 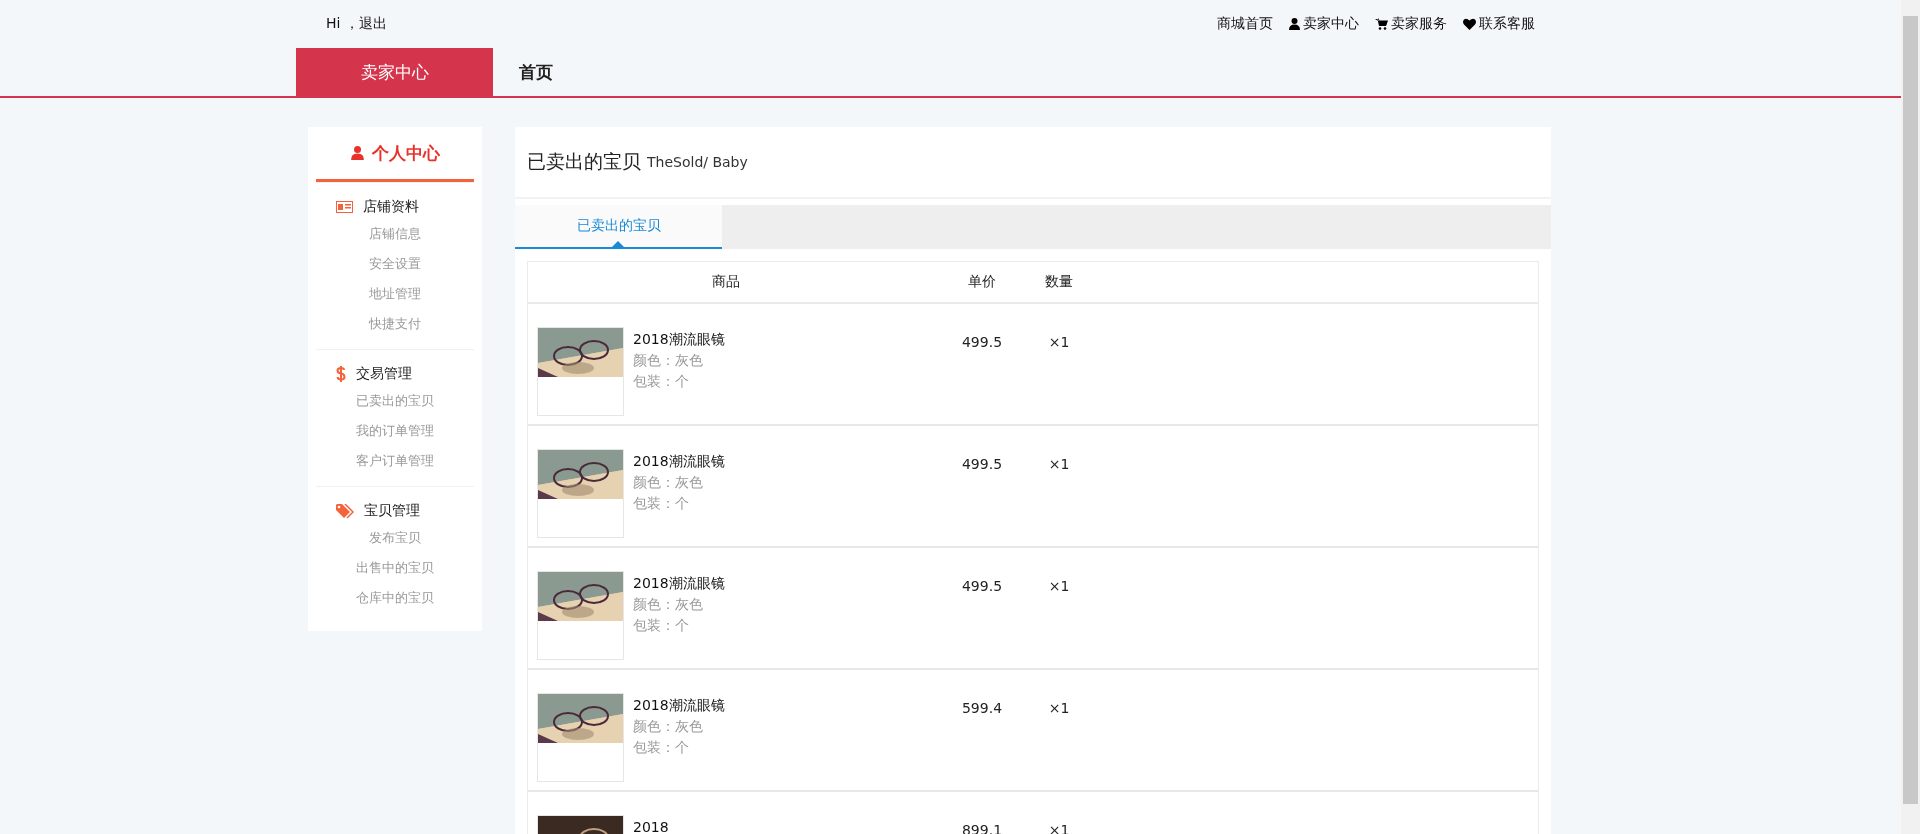 I want to click on top-link: 卖家中心, so click(x=1324, y=24).